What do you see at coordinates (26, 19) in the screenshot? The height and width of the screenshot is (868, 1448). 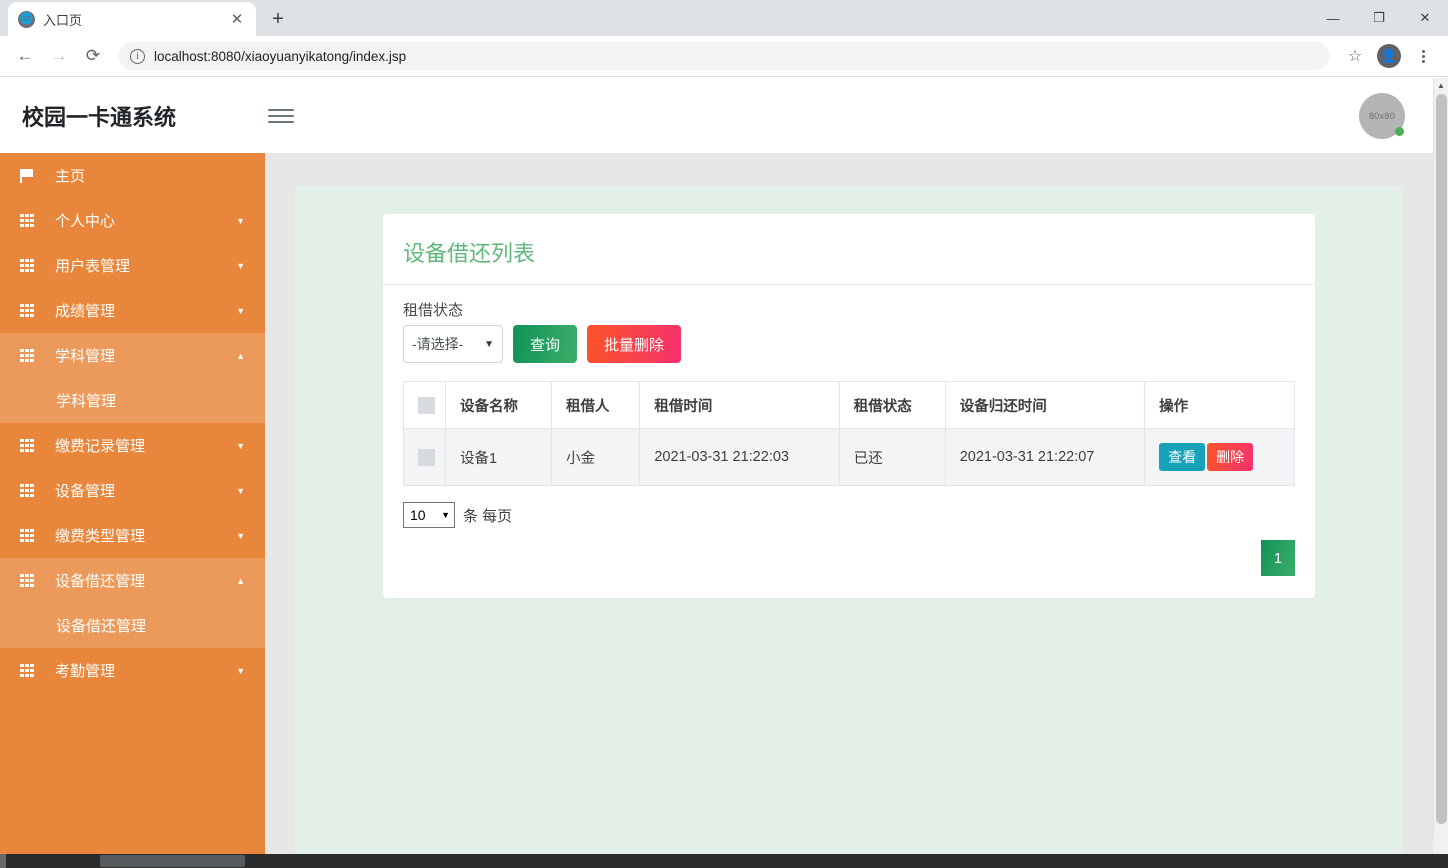 I see `globe-icon: 🌐` at bounding box center [26, 19].